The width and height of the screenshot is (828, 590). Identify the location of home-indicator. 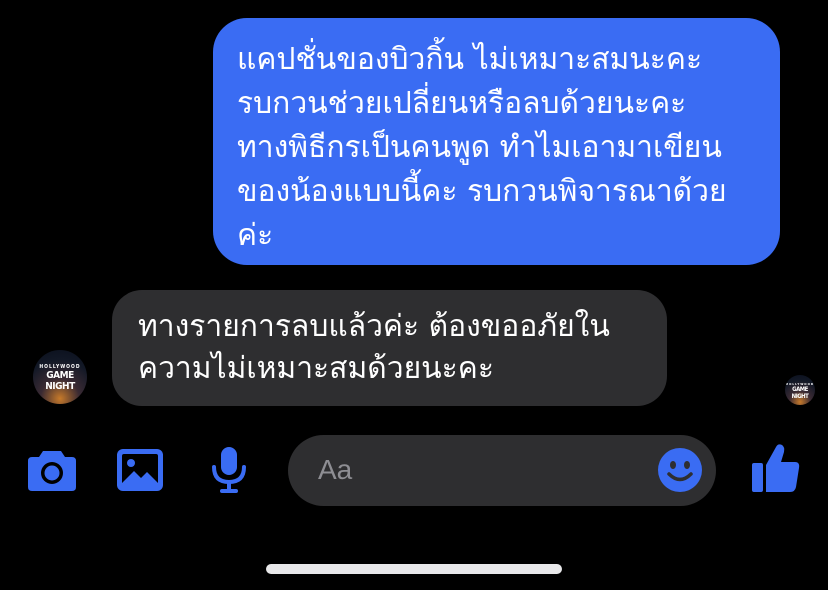
(414, 569).